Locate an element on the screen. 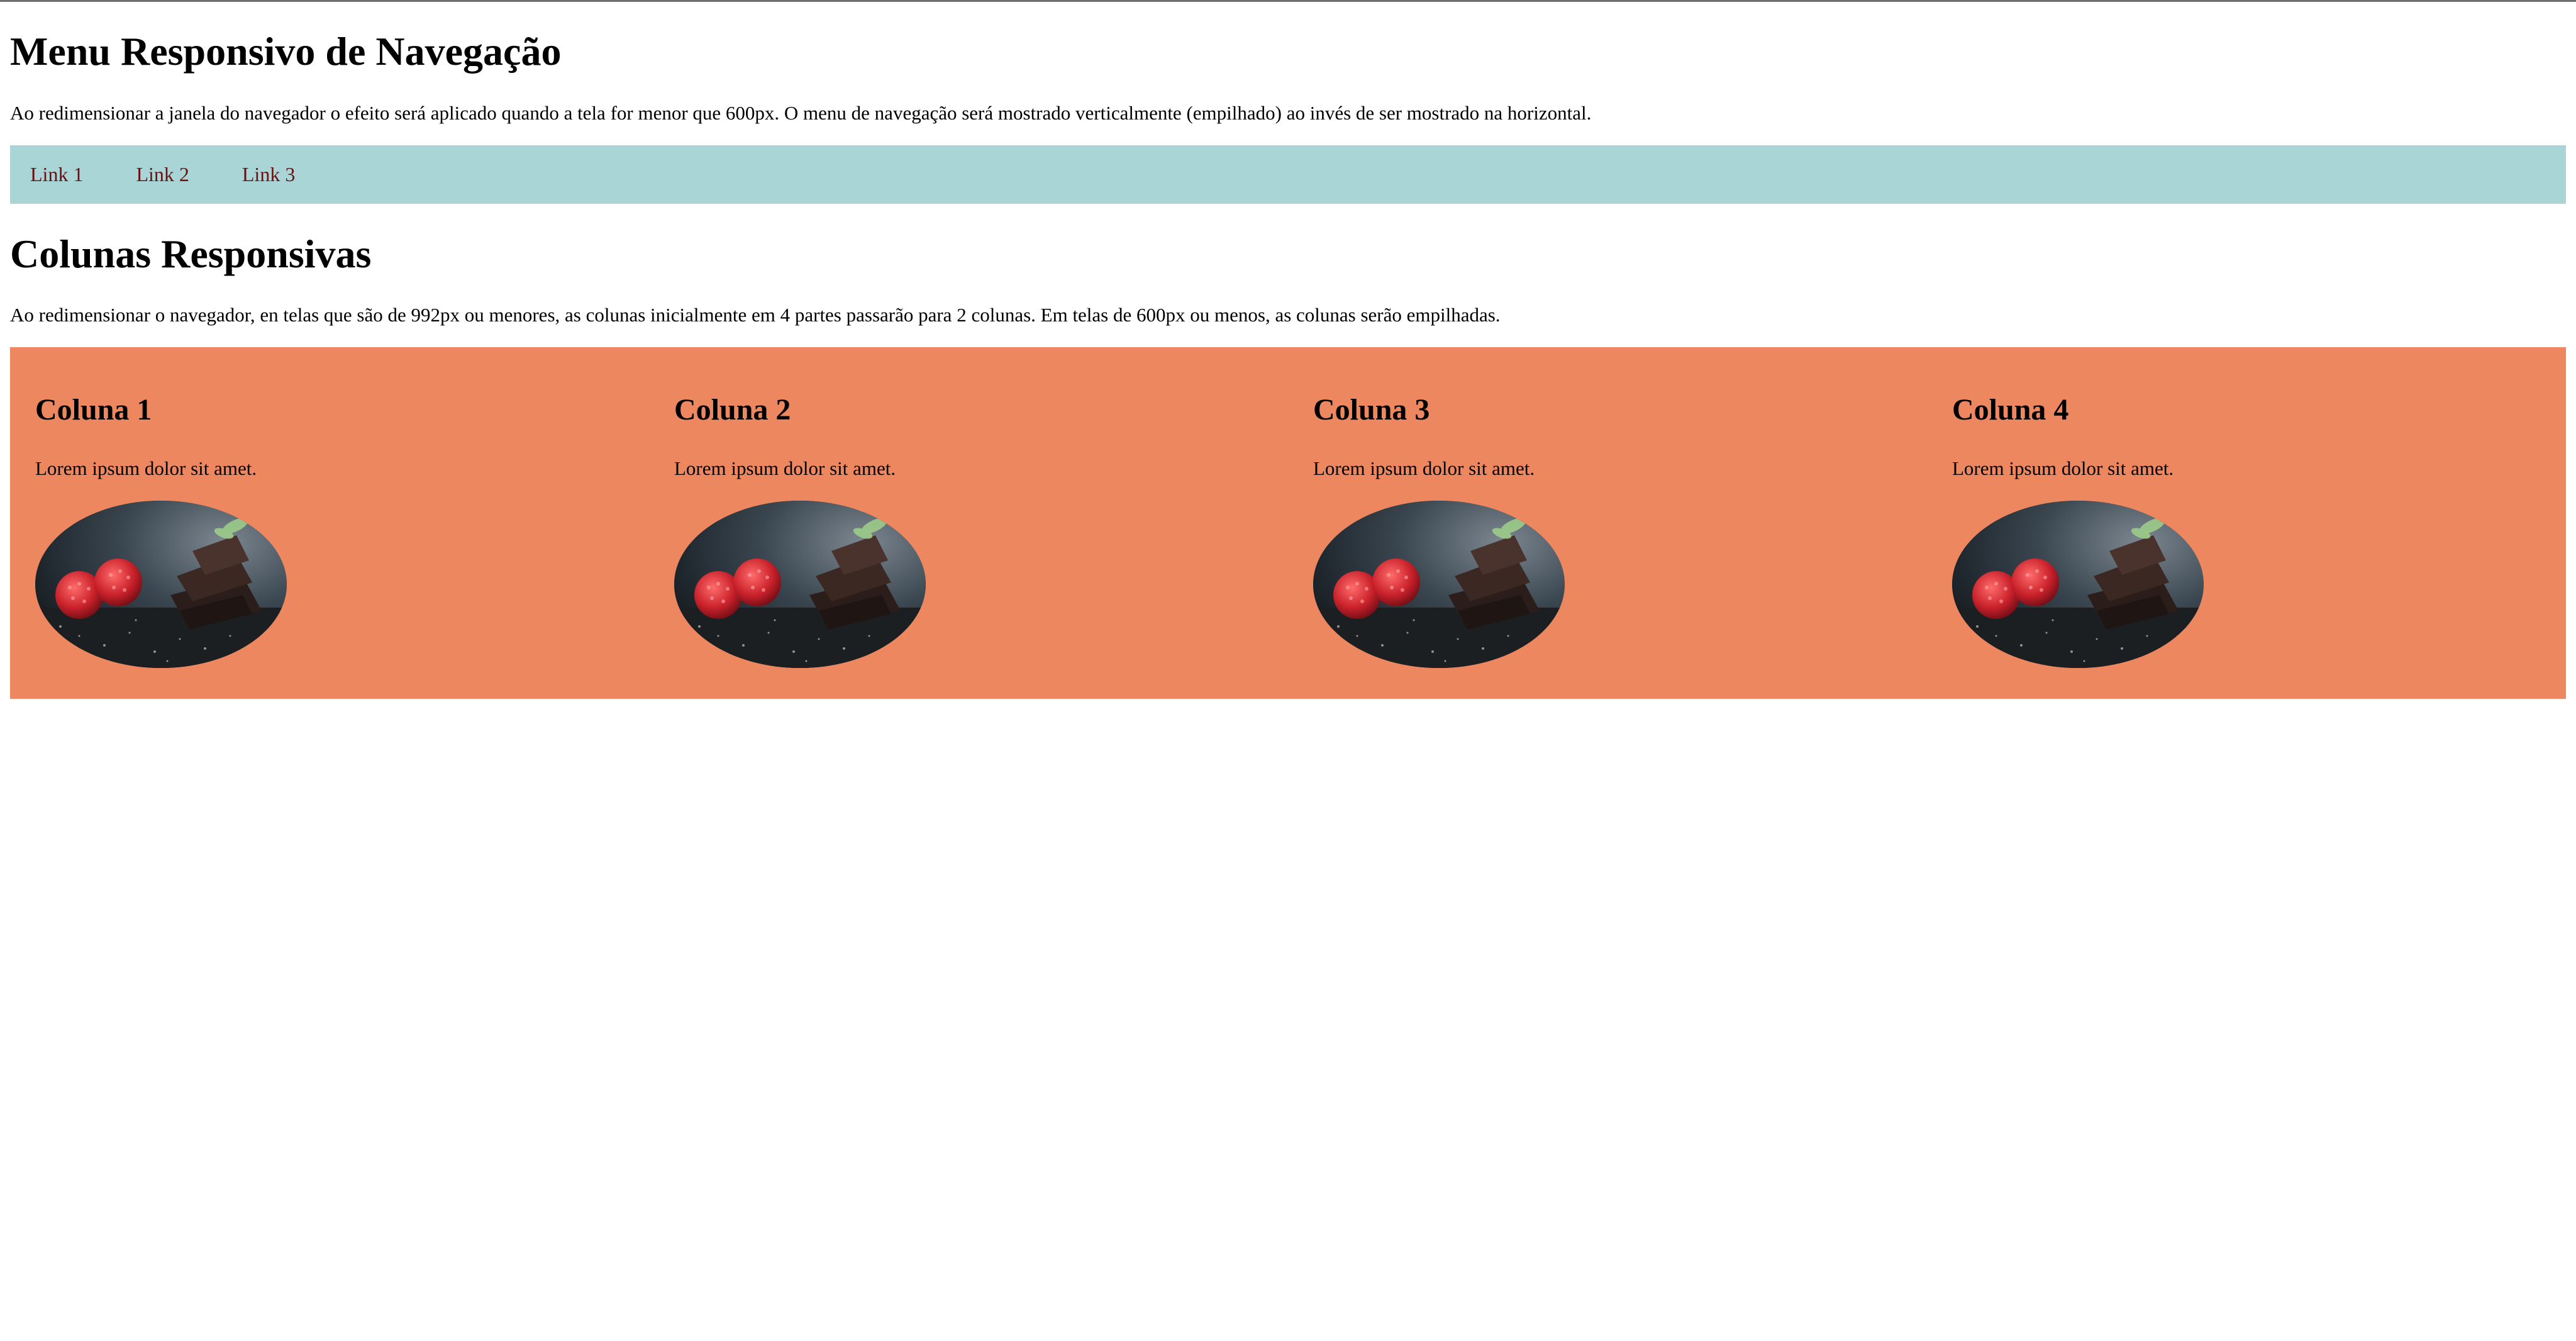 The width and height of the screenshot is (2576, 1341). column-heading: Coluna 3 is located at coordinates (1371, 410).